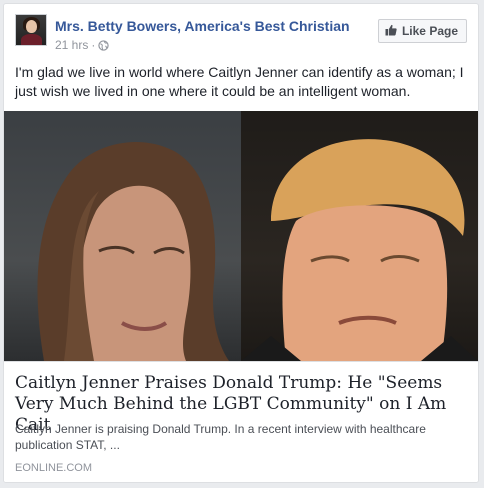 The width and height of the screenshot is (484, 488). I want to click on link-domain: EONLINE.COM, so click(54, 468).